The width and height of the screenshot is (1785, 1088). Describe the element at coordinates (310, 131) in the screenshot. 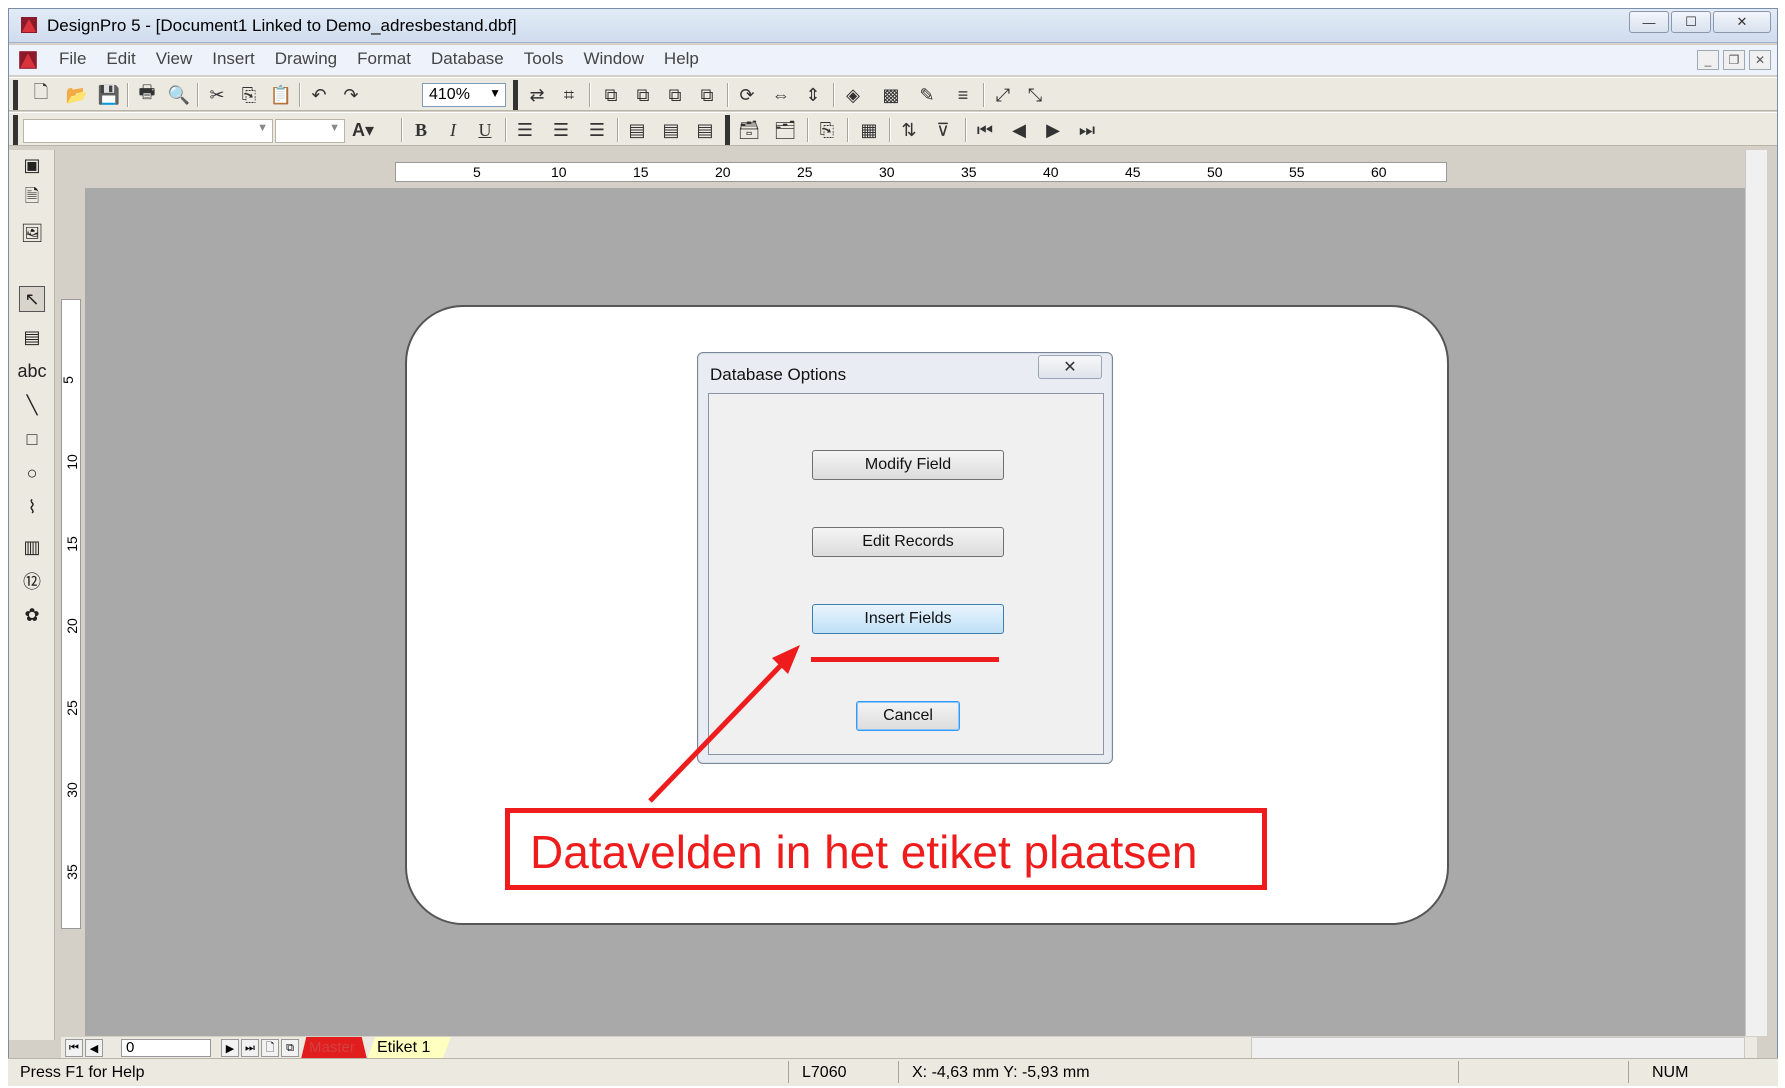

I see `font-size-combobox: ▼` at that location.